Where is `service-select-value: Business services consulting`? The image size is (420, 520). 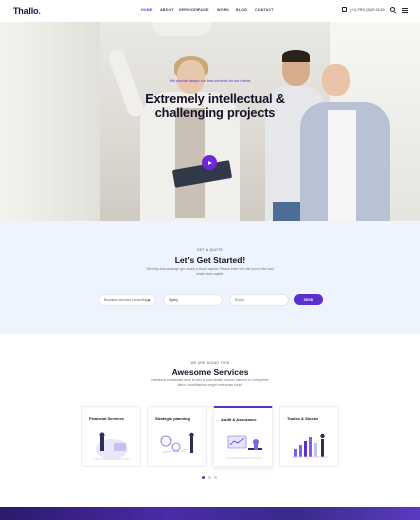
service-select-value: Business services consulting is located at coordinates (126, 300).